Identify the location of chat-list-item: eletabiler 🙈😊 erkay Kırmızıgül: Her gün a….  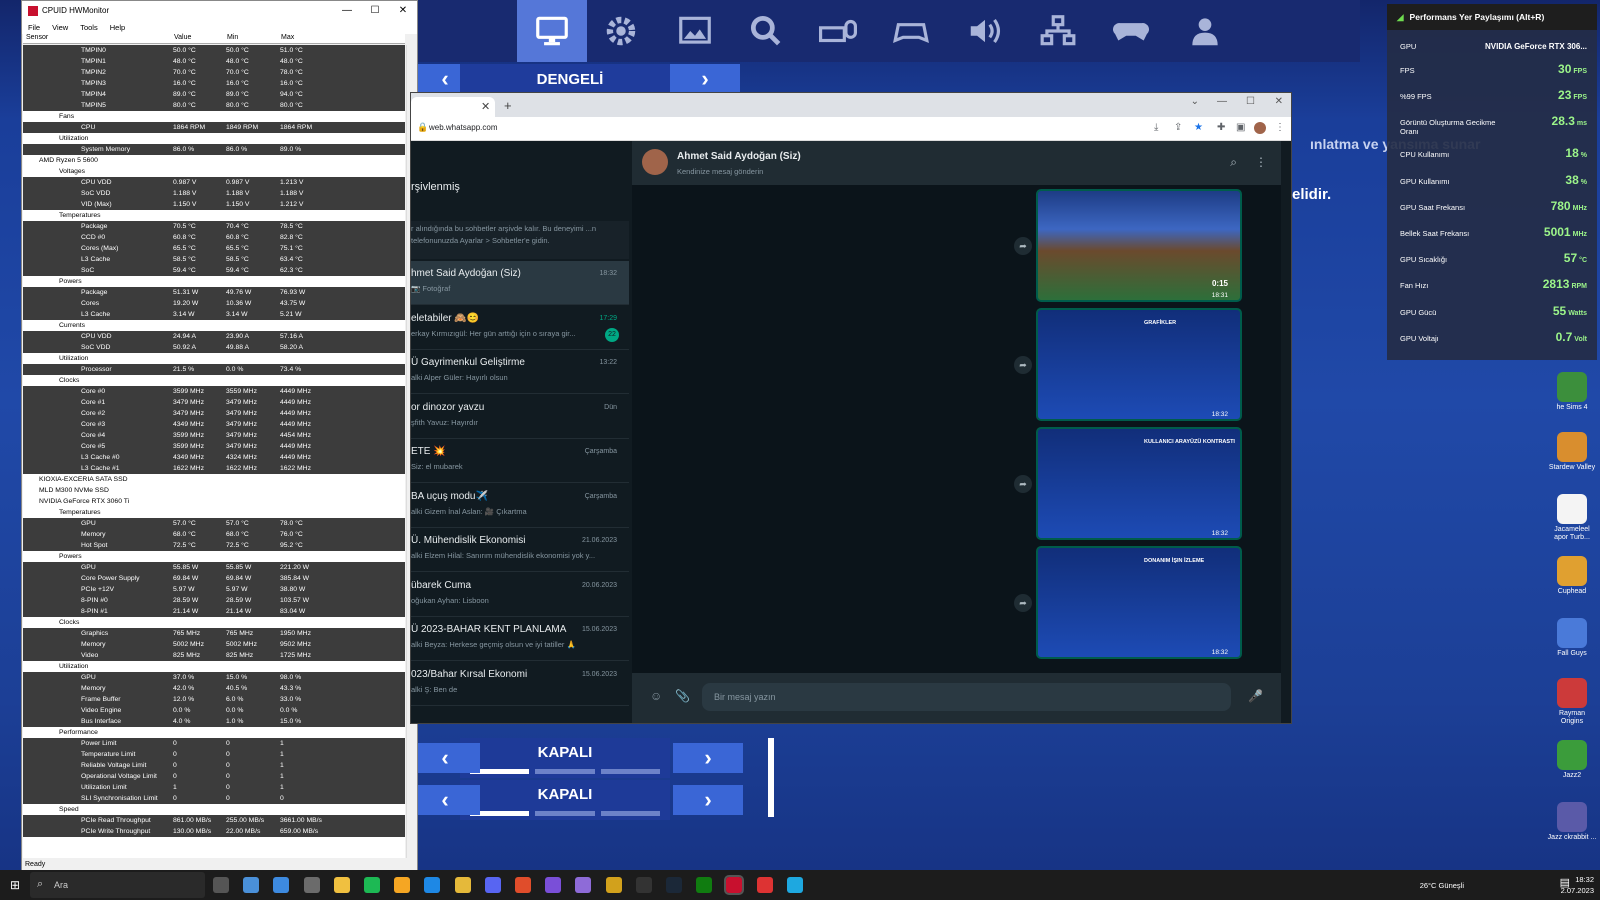
(520, 328).